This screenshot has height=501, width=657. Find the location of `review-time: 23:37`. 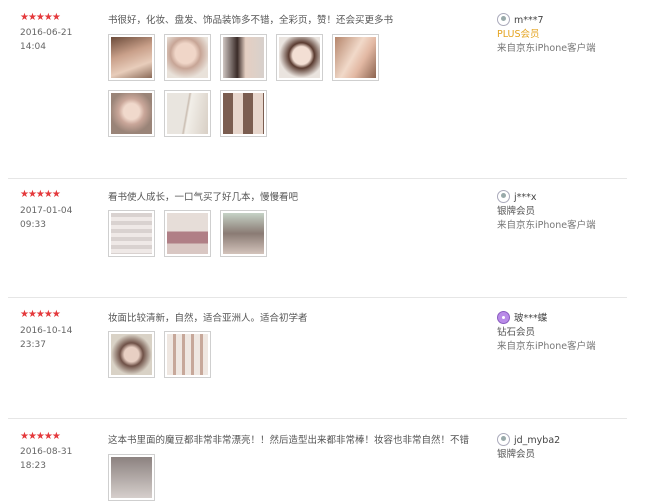

review-time: 23:37 is located at coordinates (33, 345).